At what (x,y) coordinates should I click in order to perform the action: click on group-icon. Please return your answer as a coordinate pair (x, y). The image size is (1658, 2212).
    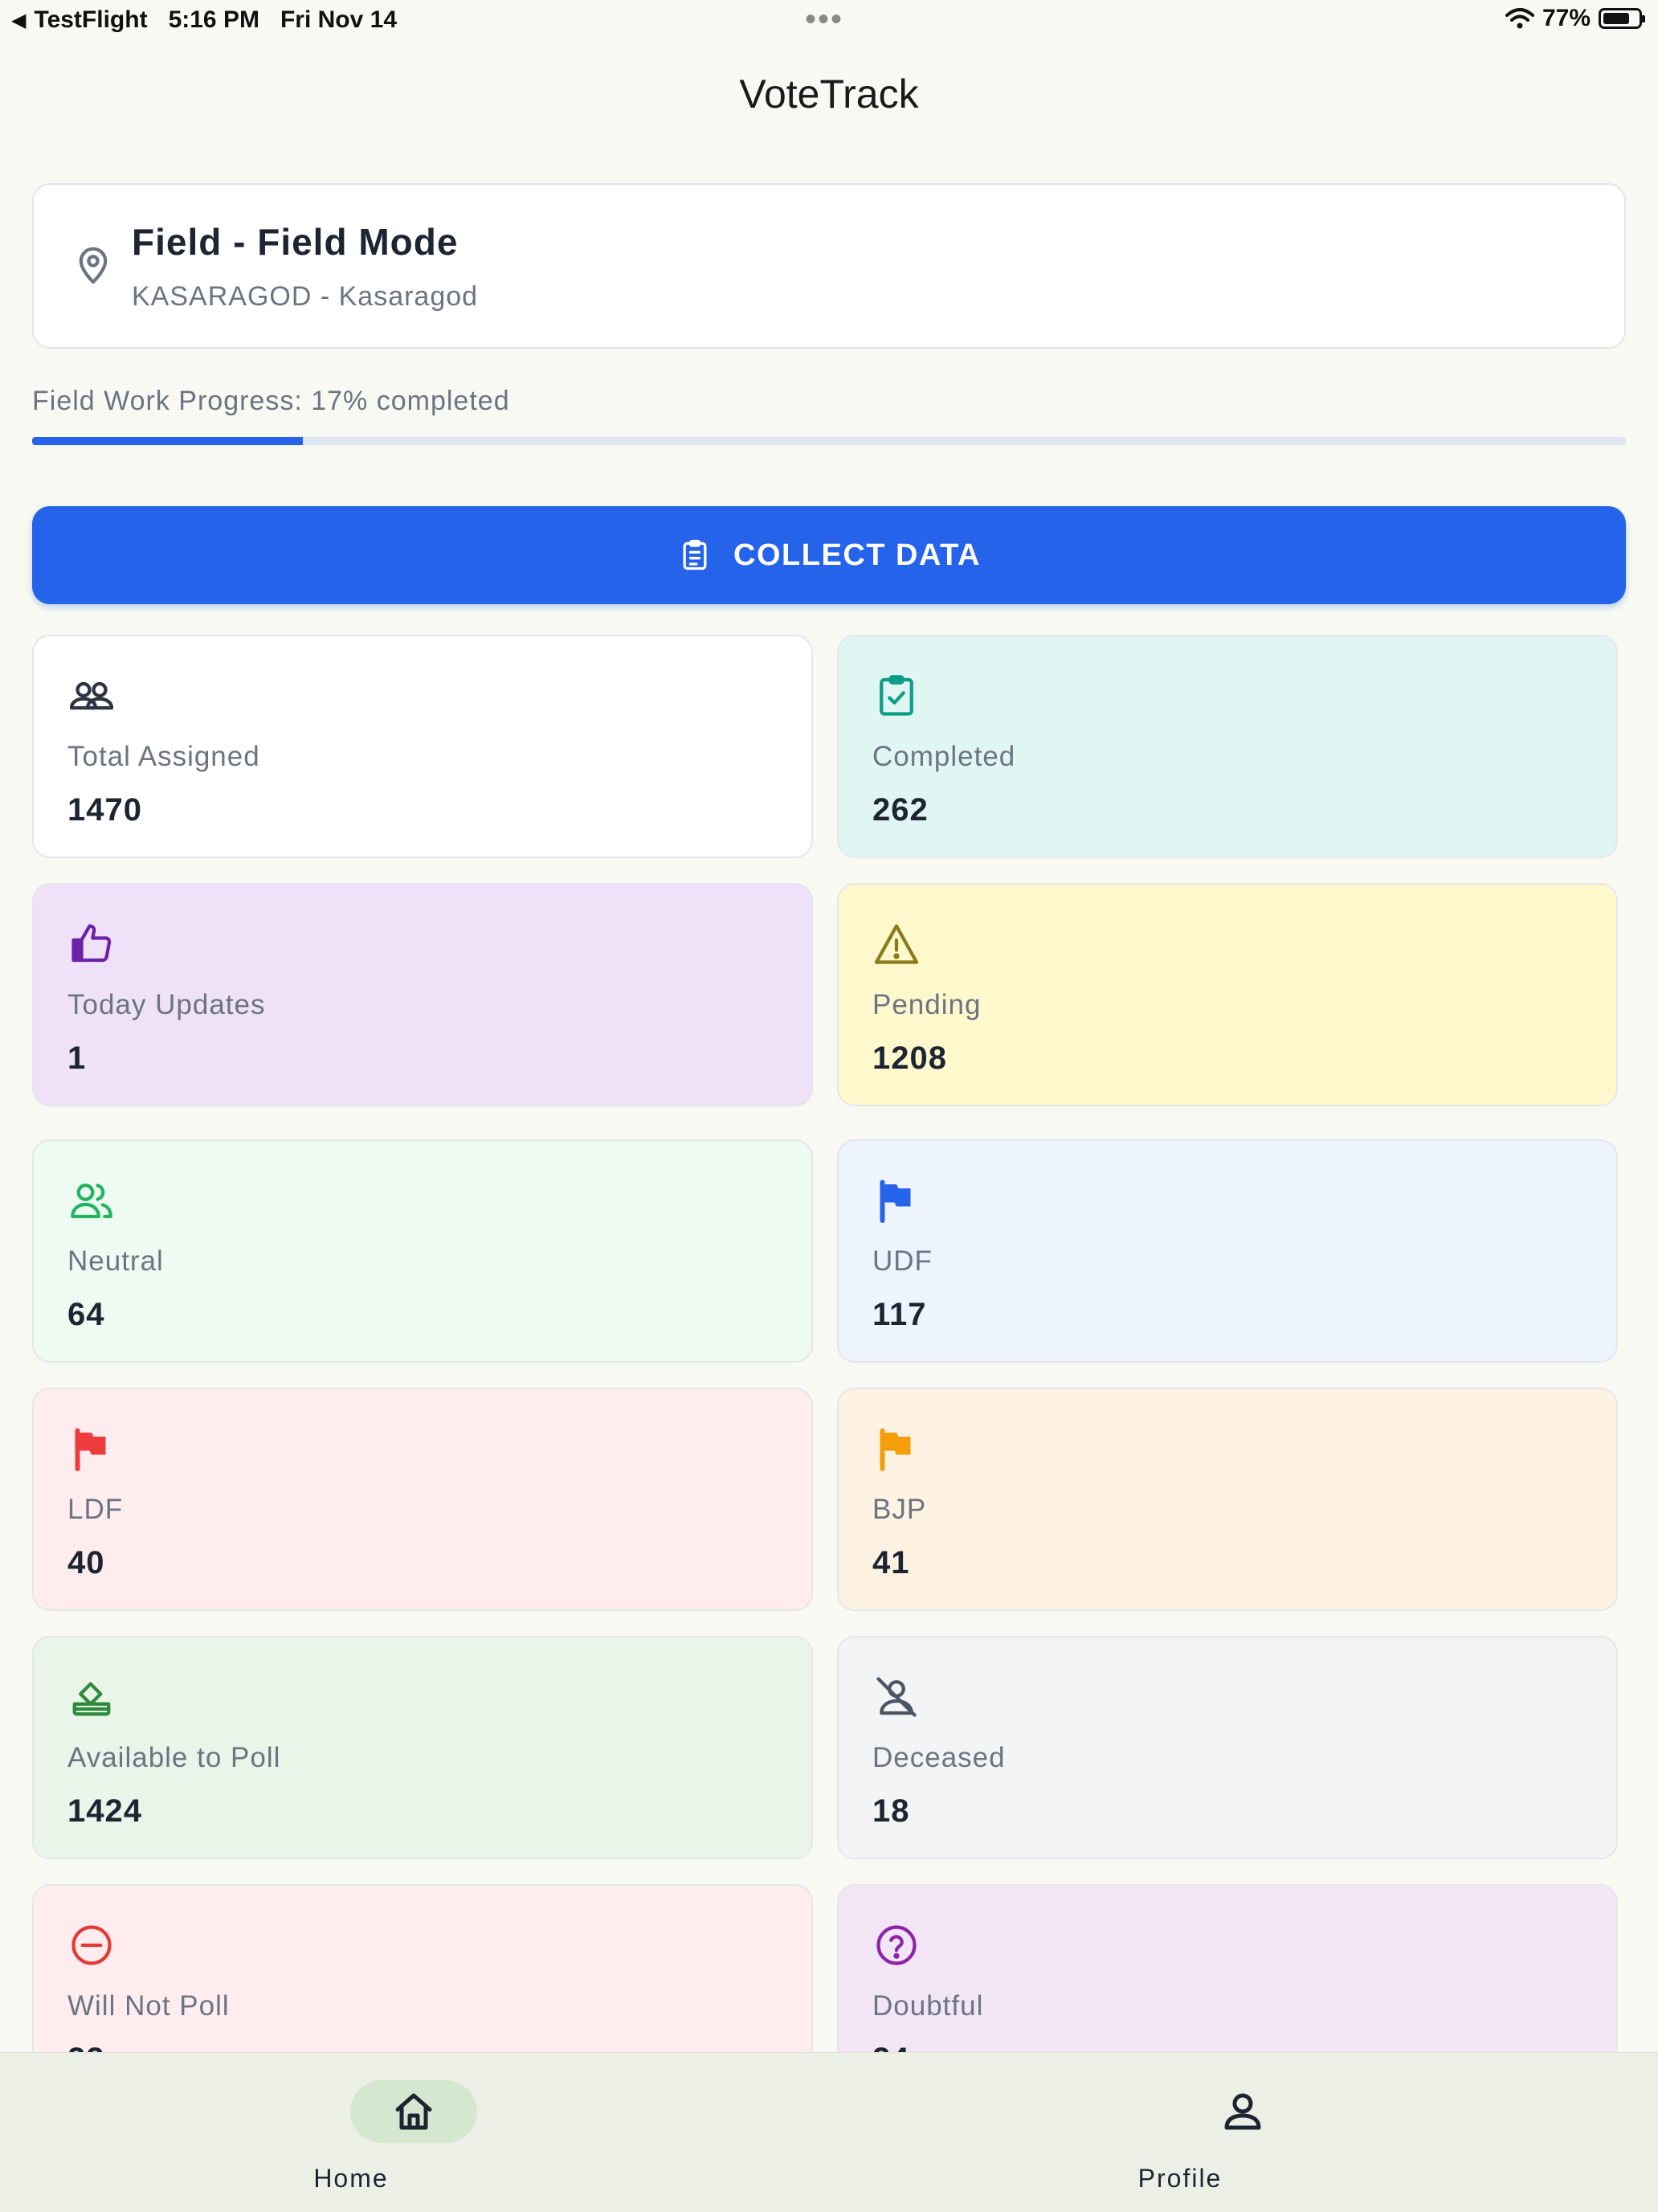
    Looking at the image, I should click on (91, 1201).